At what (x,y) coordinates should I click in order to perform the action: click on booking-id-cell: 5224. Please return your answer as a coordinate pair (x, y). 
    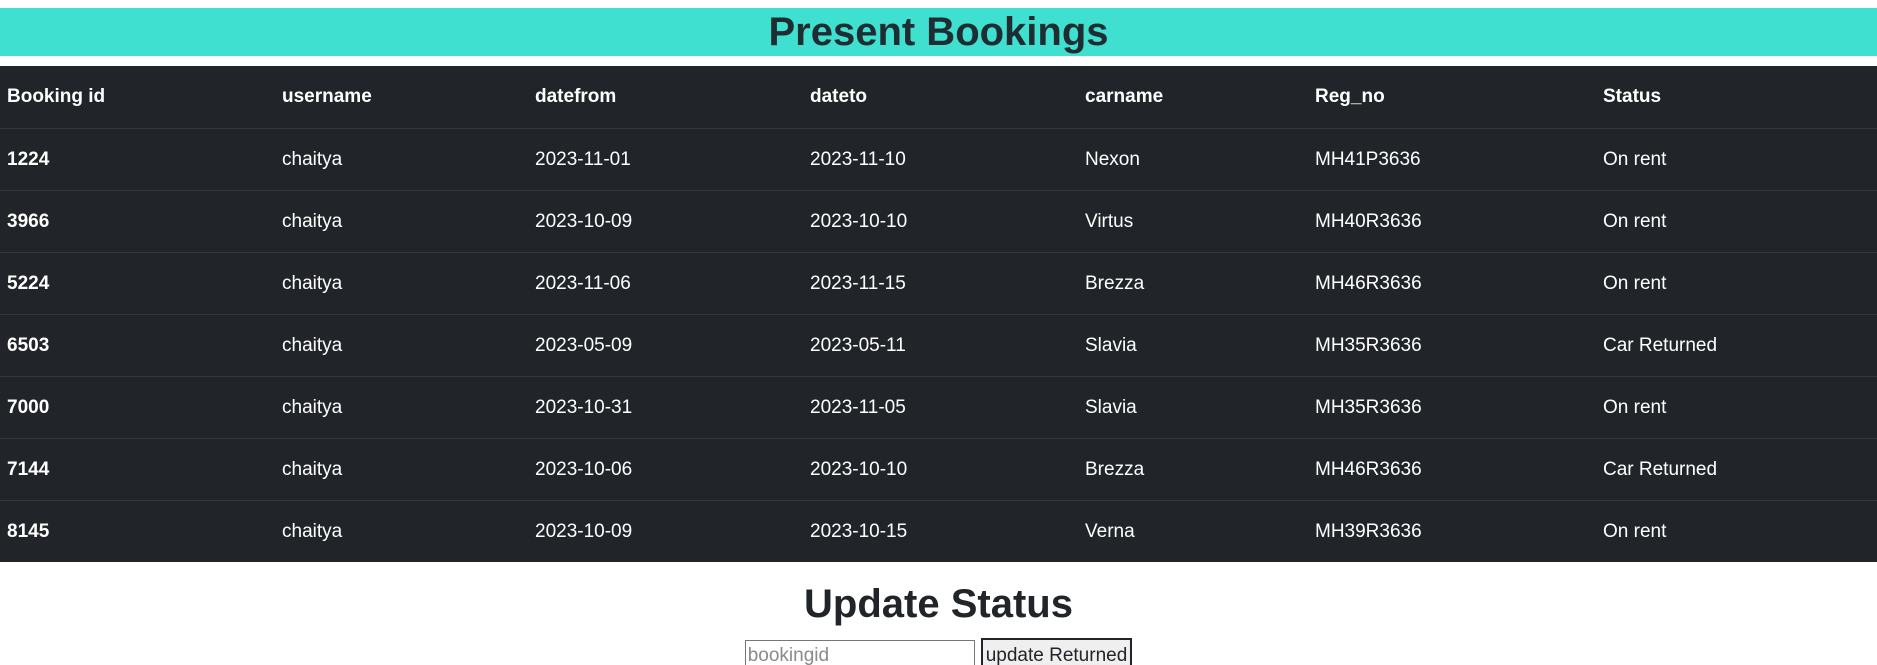
    Looking at the image, I should click on (137, 283).